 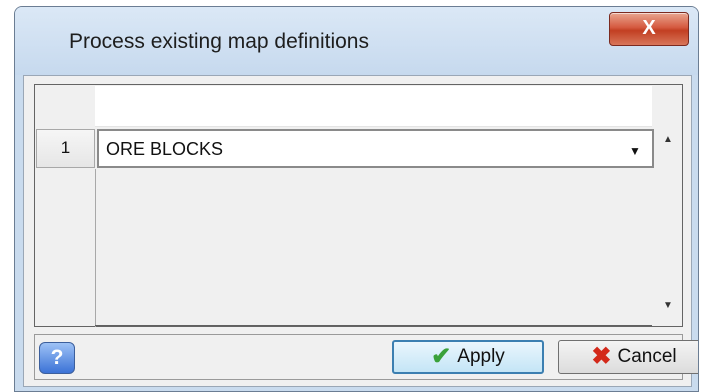 I want to click on apply-button: ✔ Apply, so click(x=468, y=357).